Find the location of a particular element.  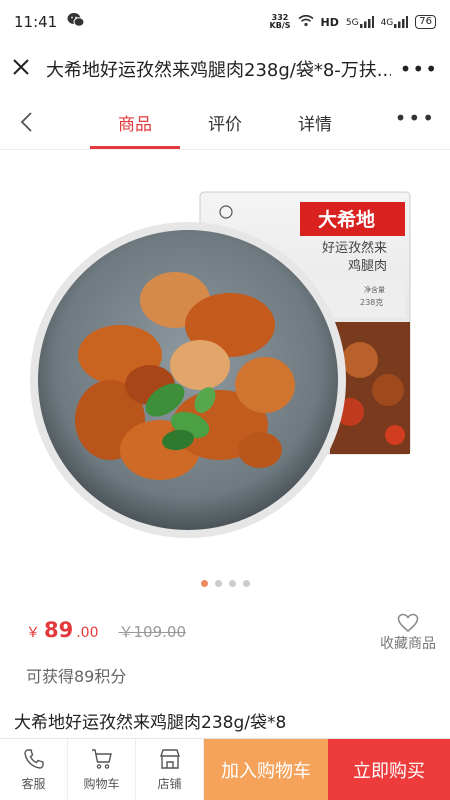

wechat-icon is located at coordinates (76, 22).